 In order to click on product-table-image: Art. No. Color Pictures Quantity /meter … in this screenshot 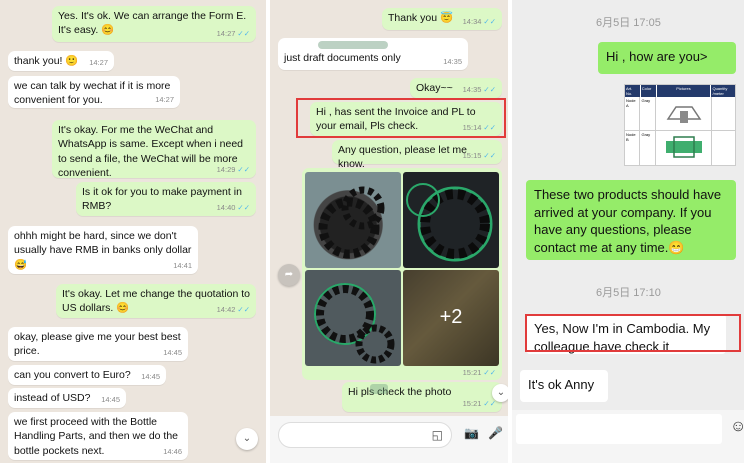, I will do `click(680, 125)`.